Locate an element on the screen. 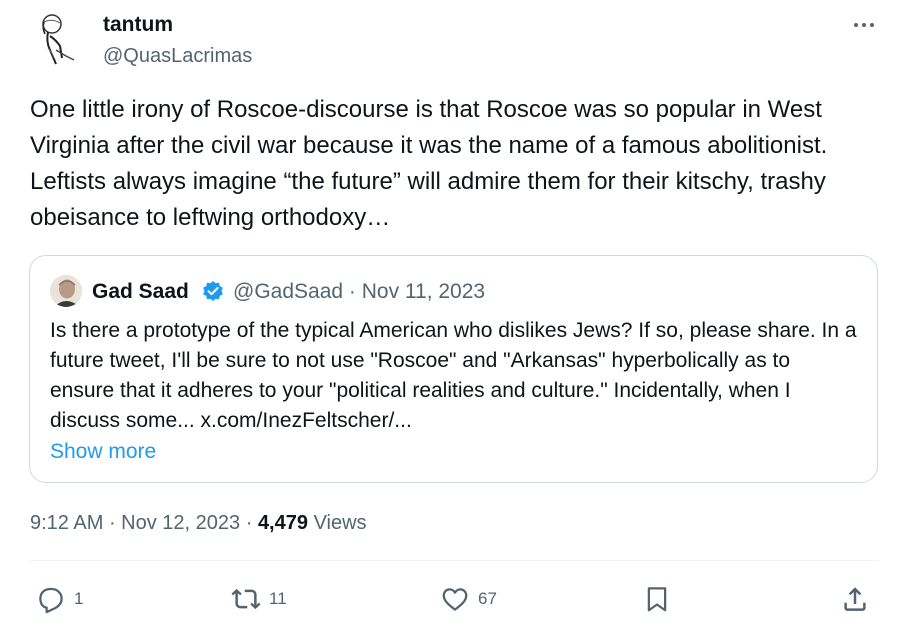 The width and height of the screenshot is (897, 642). tweet-date: Nov 12, 2023 is located at coordinates (180, 523).